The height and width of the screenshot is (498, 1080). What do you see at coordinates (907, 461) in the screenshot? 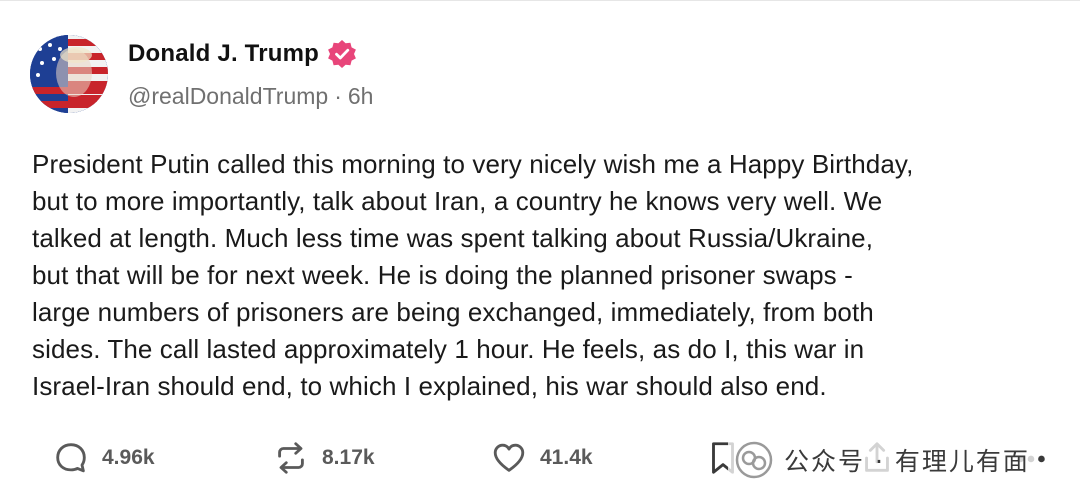
I see `watermark-text: 公众号 · 有理儿有面` at bounding box center [907, 461].